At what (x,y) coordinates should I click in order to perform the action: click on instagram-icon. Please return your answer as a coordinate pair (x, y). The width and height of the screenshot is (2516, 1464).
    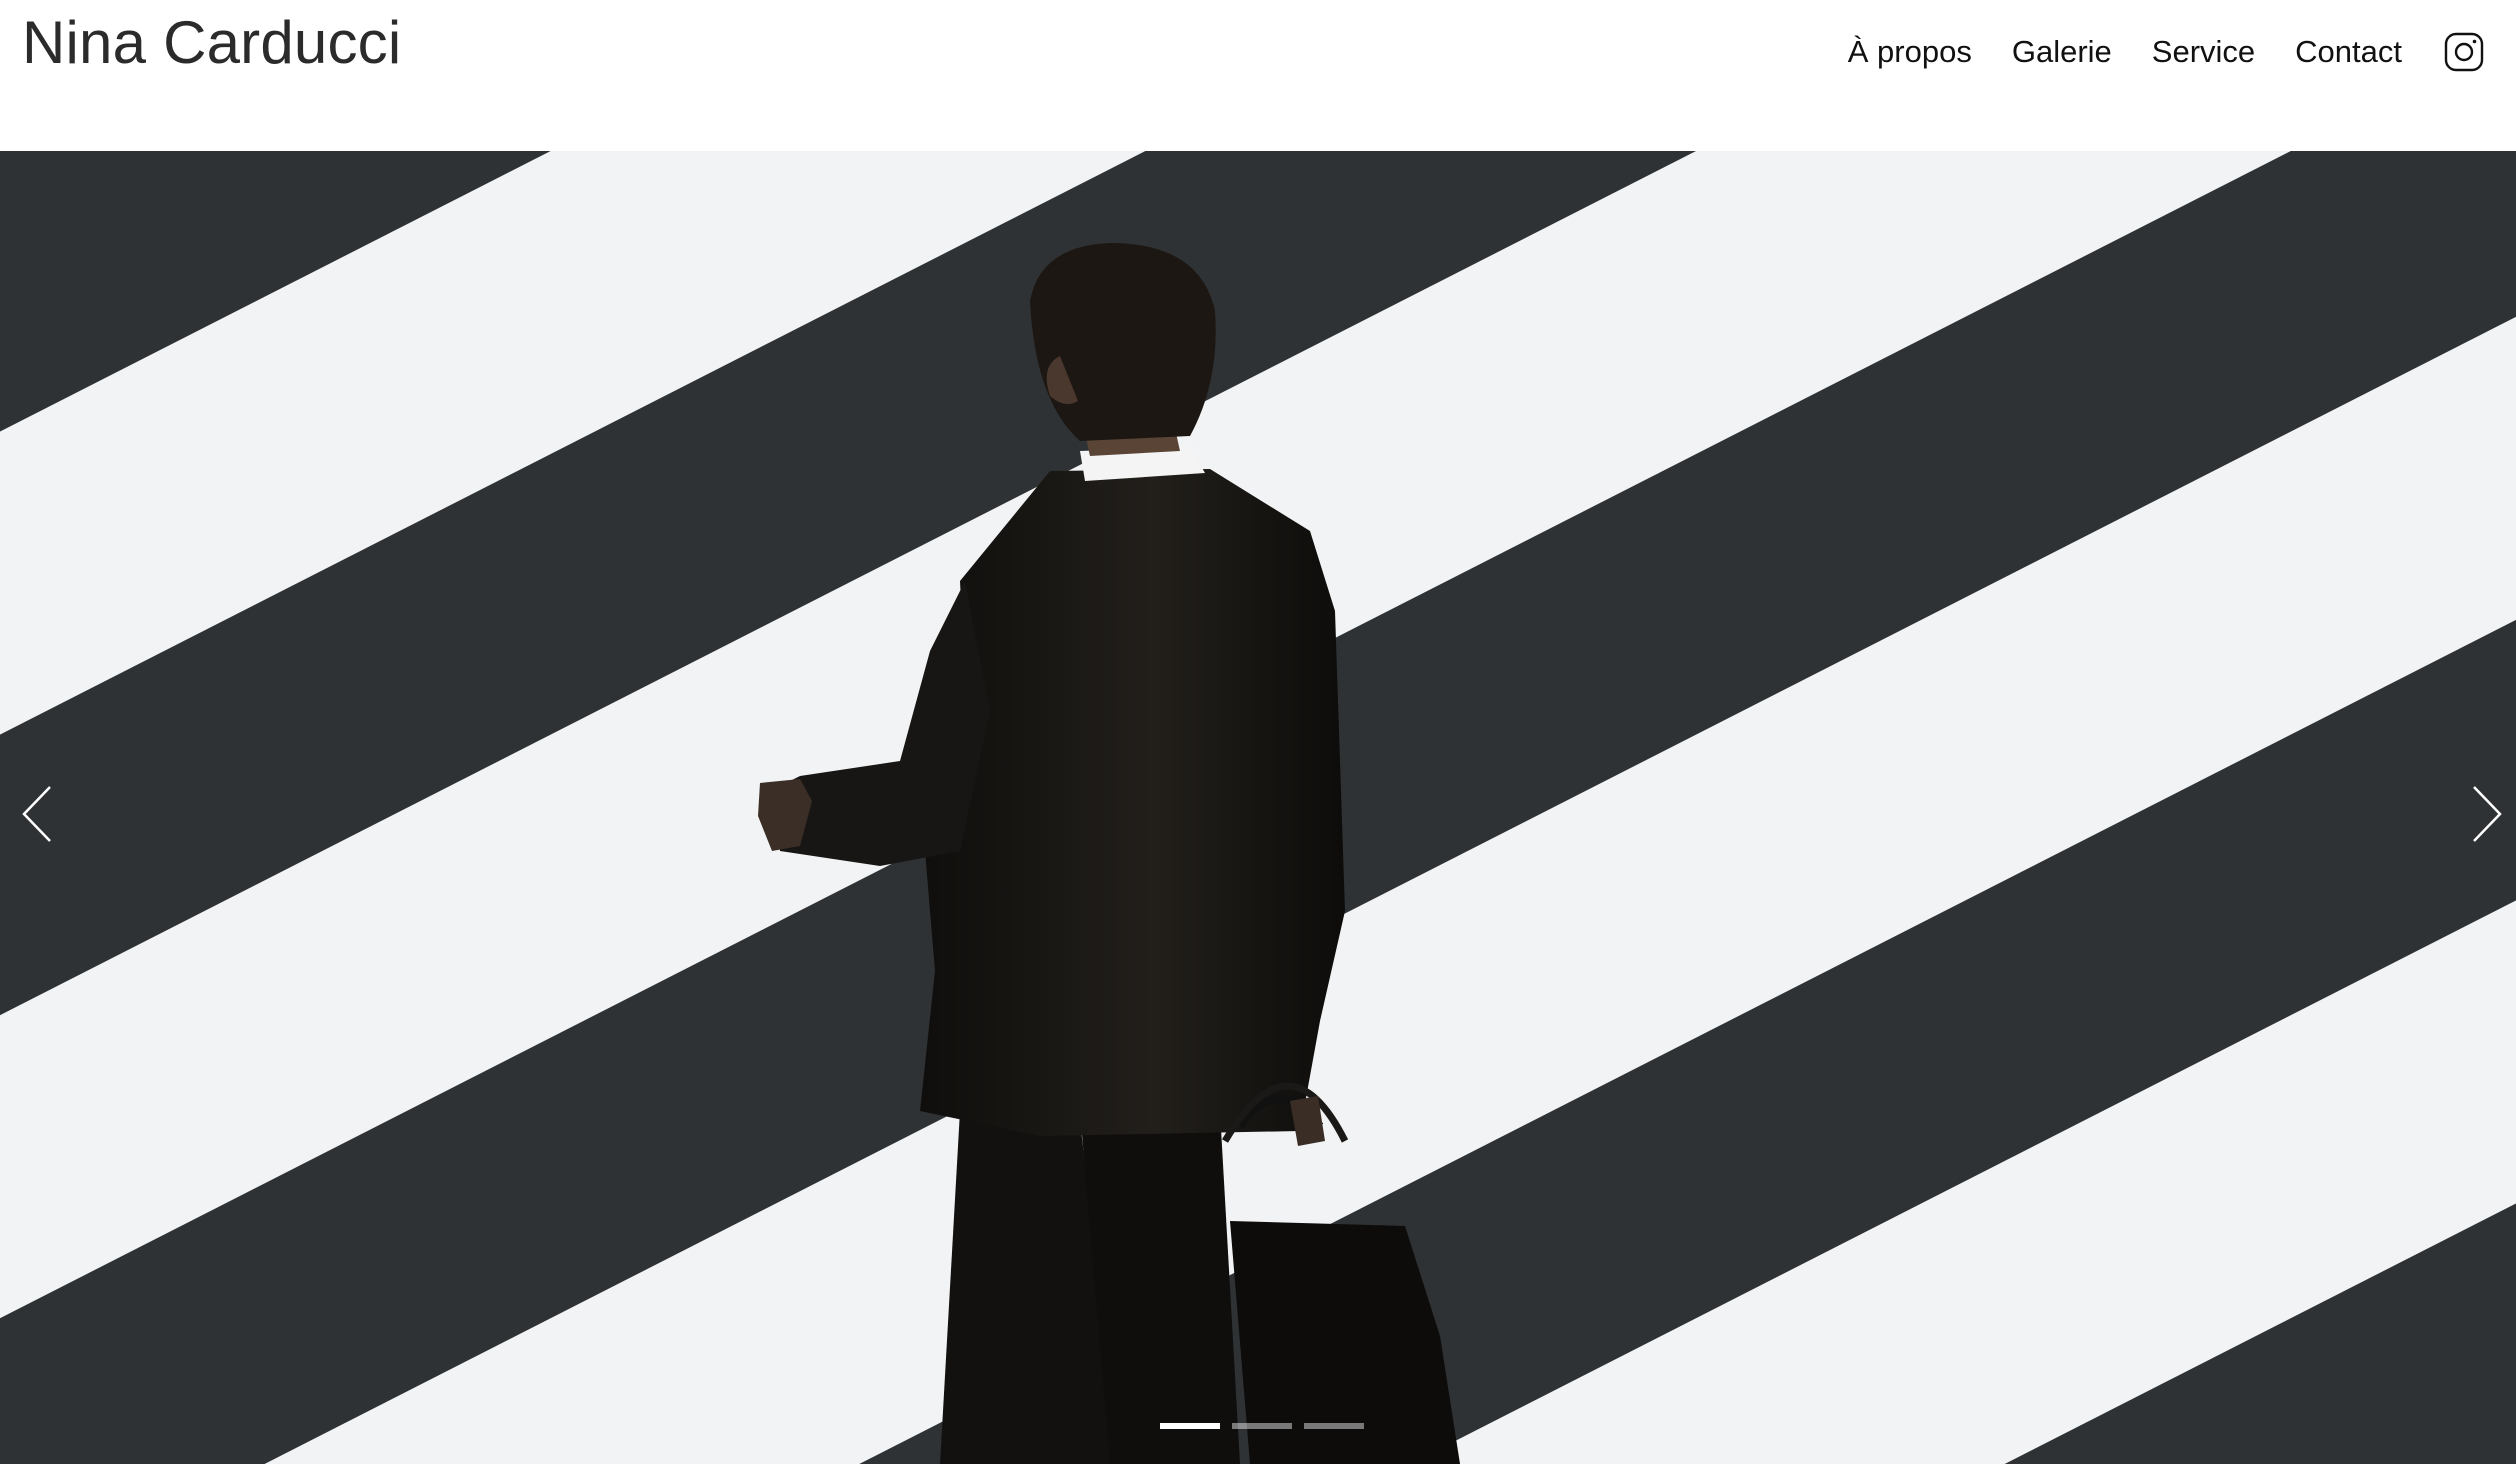
    Looking at the image, I should click on (2464, 52).